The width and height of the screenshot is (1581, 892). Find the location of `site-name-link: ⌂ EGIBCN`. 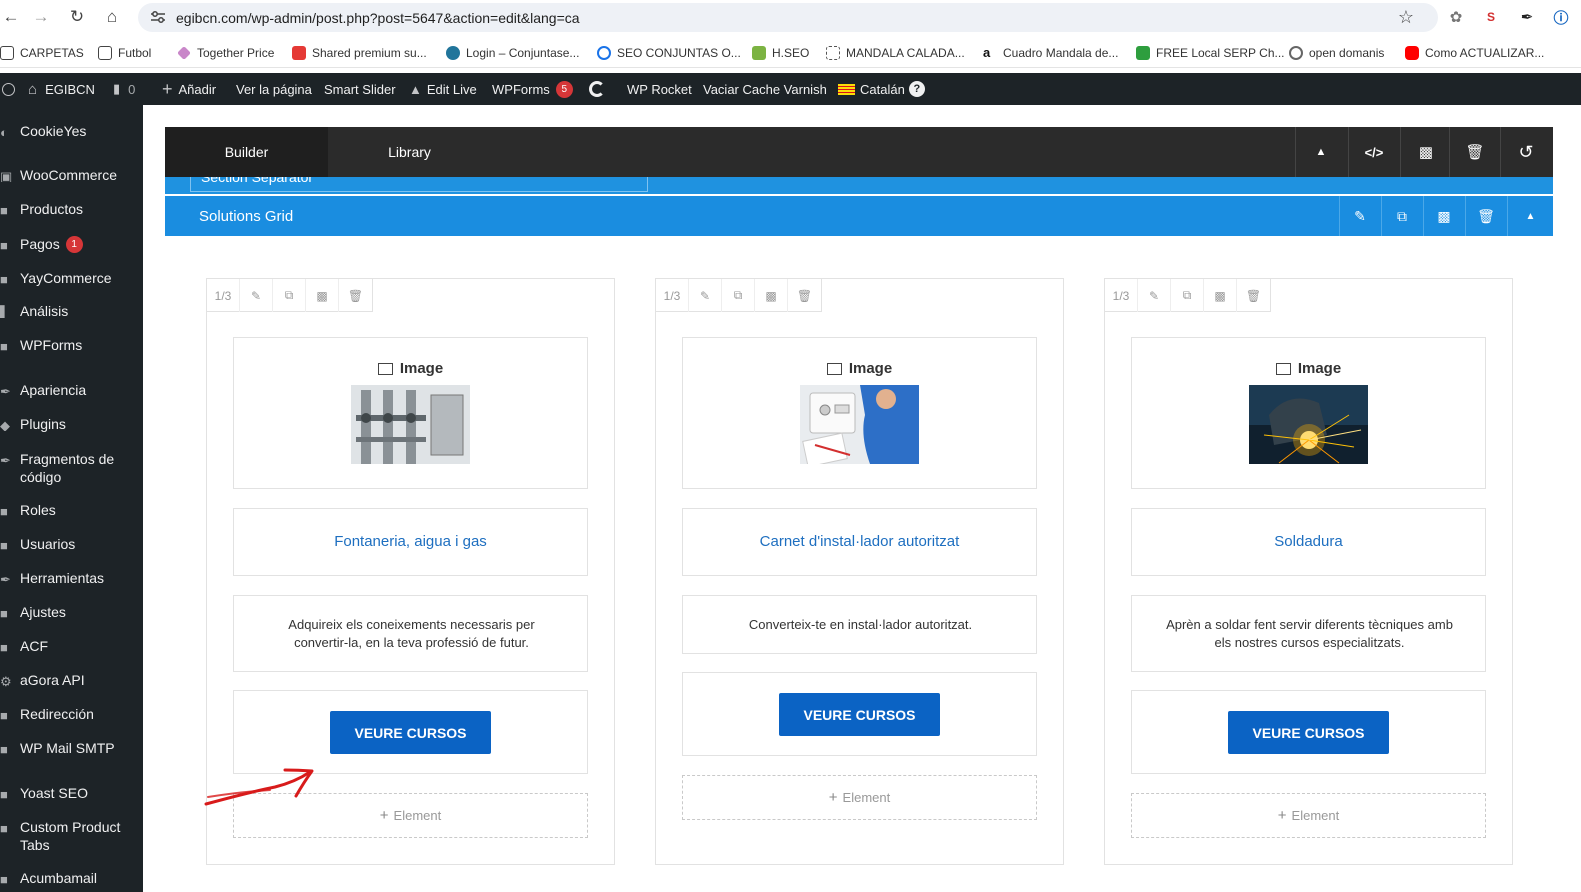

site-name-link: ⌂ EGIBCN is located at coordinates (61, 89).